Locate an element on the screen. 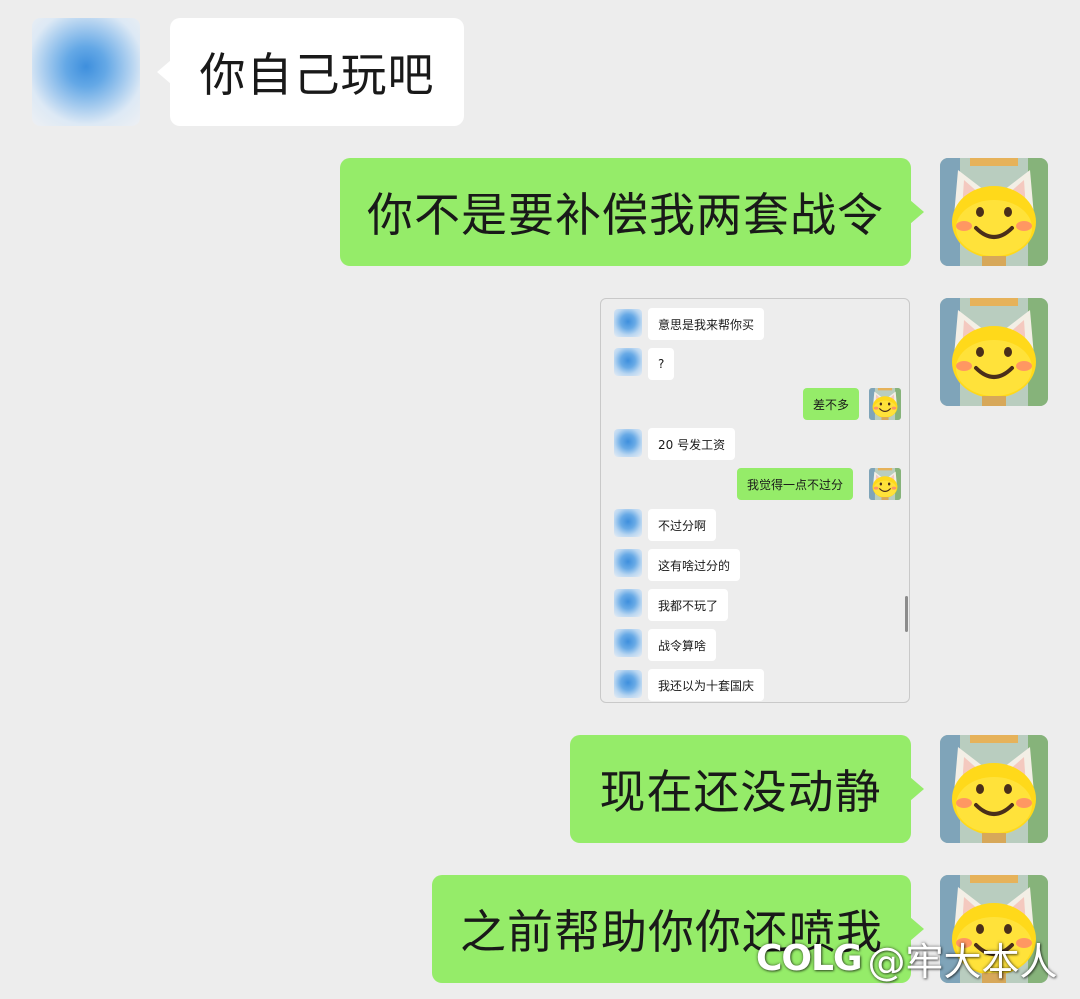 The image size is (1080, 999). mini-message-received: 不过分啊 is located at coordinates (682, 525).